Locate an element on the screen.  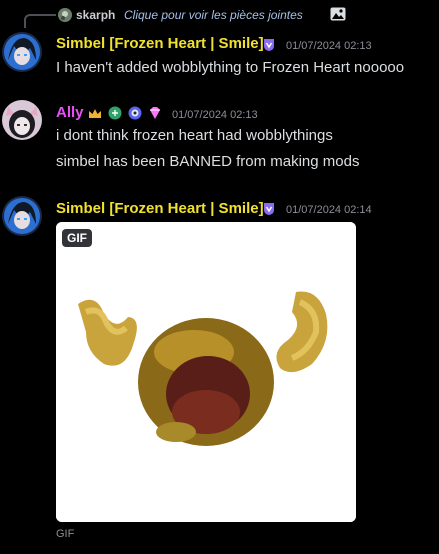
timestamp: 01/07/2024 02:14 is located at coordinates (329, 210).